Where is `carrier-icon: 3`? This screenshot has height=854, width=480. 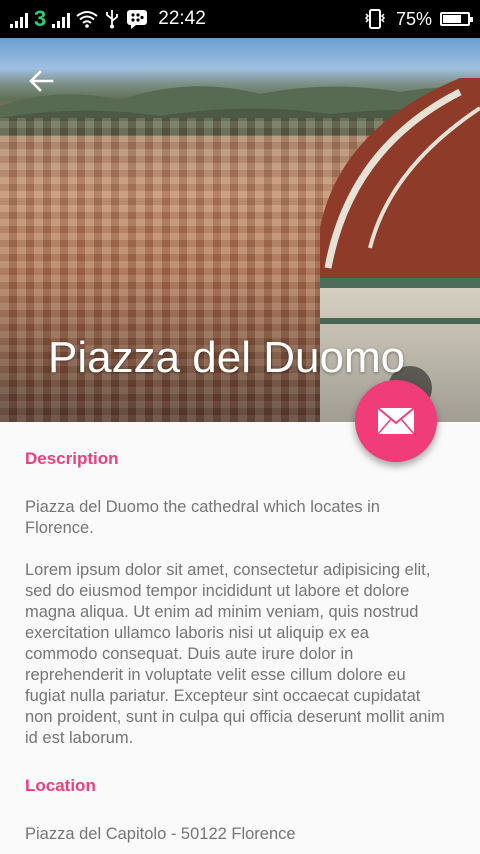 carrier-icon: 3 is located at coordinates (40, 18).